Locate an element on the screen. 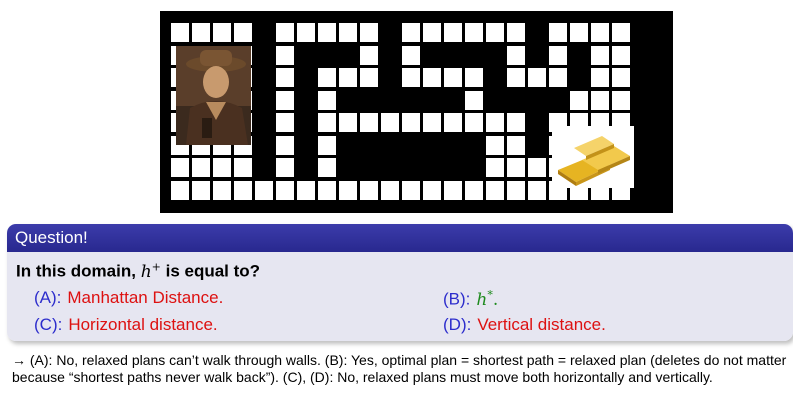 The height and width of the screenshot is (418, 793). option-d-label: (D): is located at coordinates (457, 324).